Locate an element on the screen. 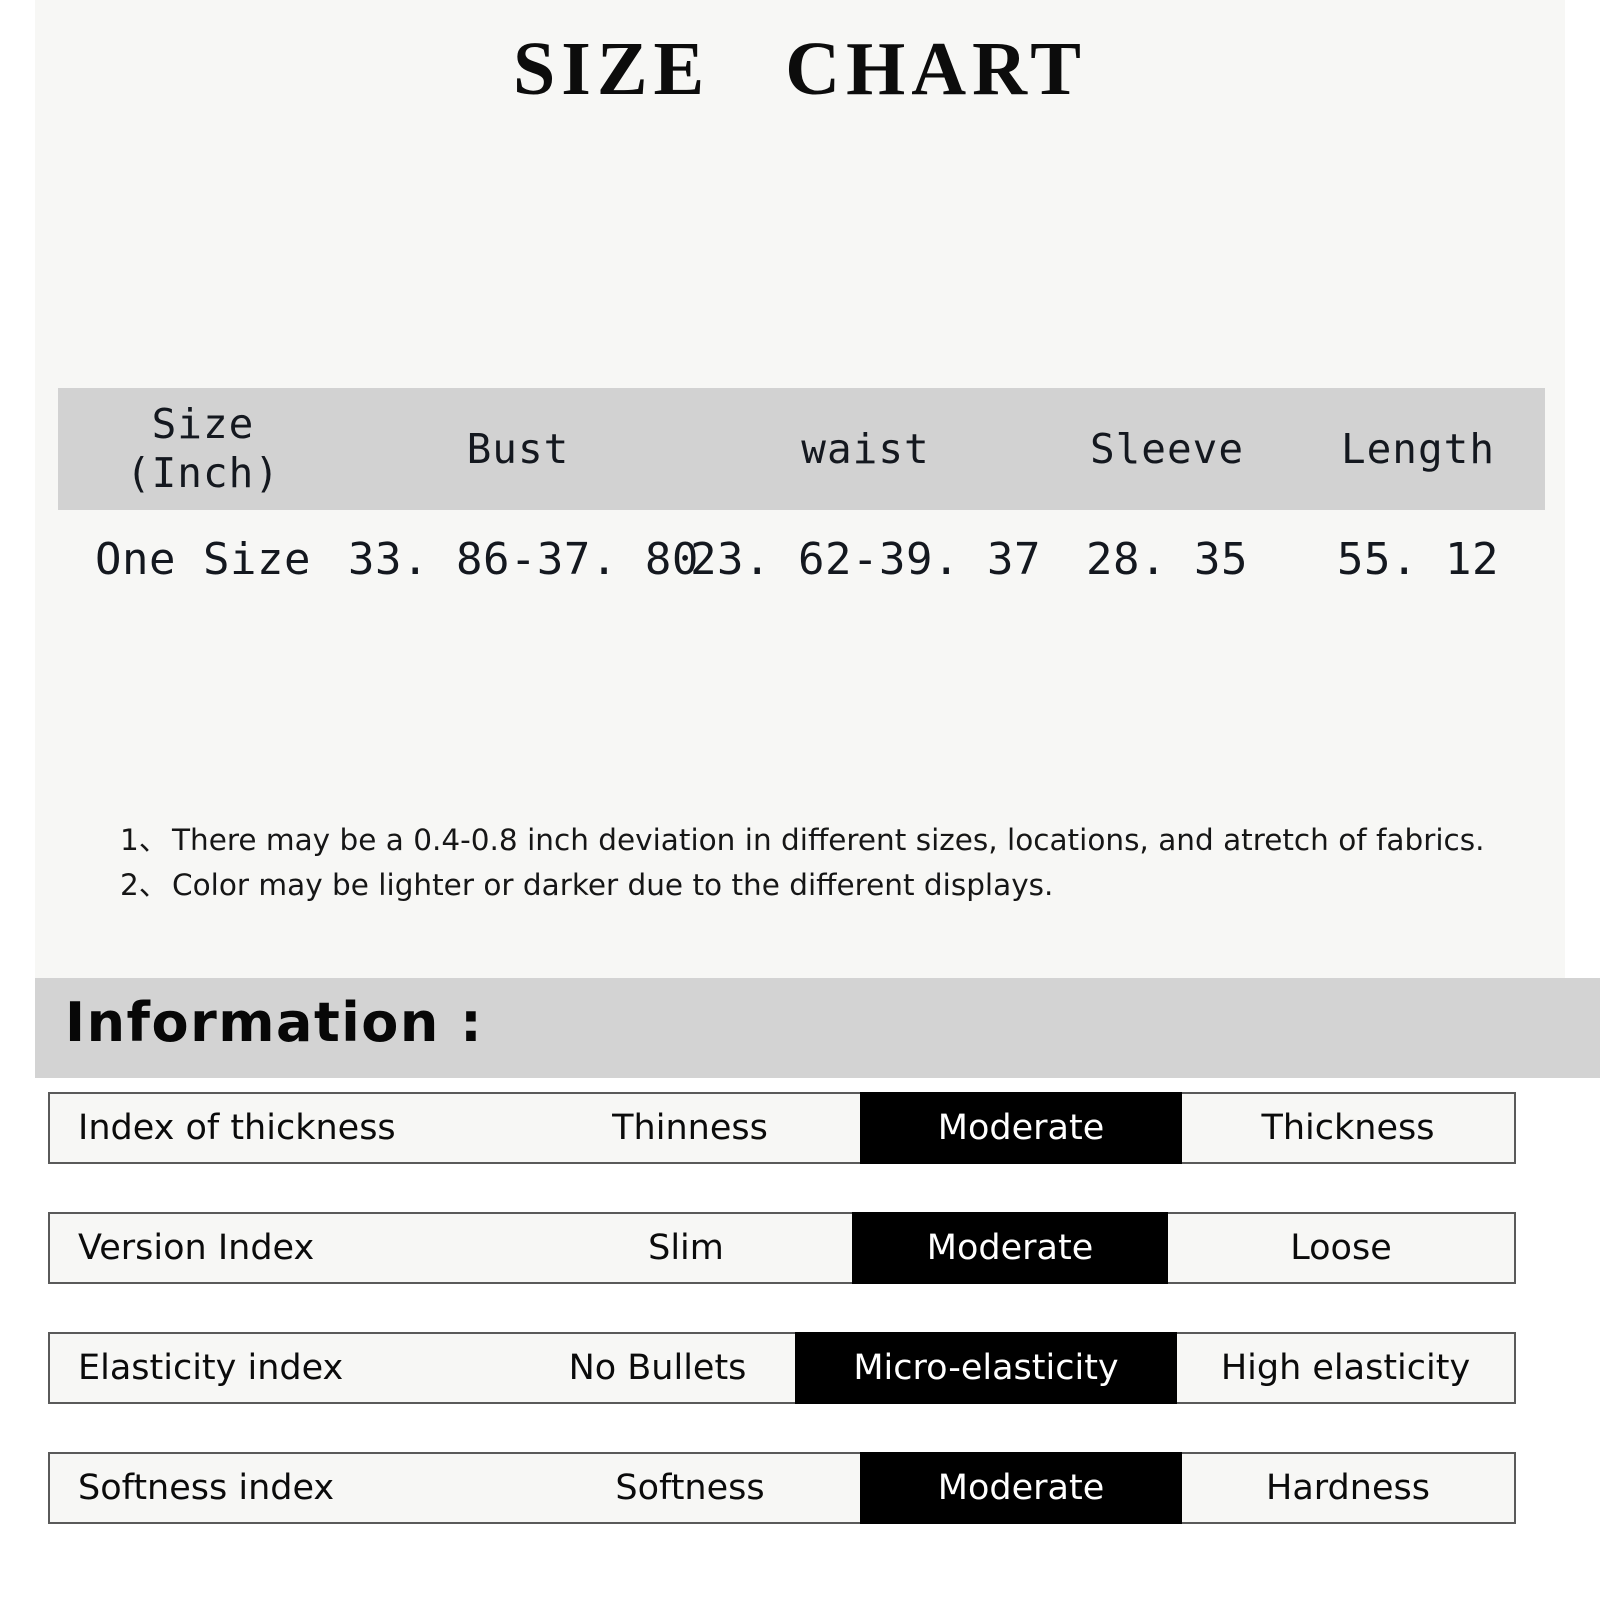 This screenshot has width=1600, height=1600. cell-sleeve: 28. 35 is located at coordinates (1167, 559).